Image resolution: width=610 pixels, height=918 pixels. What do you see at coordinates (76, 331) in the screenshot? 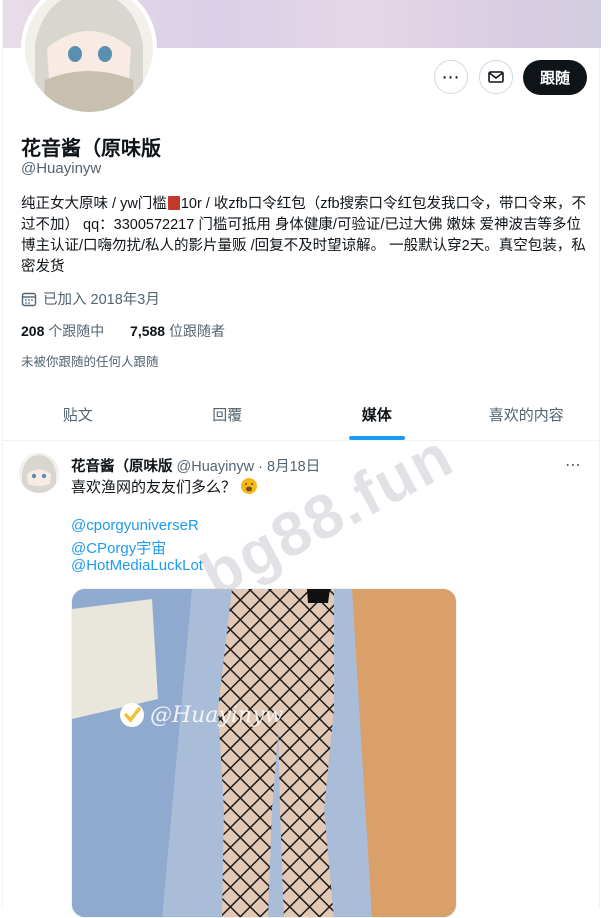
I see `following-label: 个跟随中` at bounding box center [76, 331].